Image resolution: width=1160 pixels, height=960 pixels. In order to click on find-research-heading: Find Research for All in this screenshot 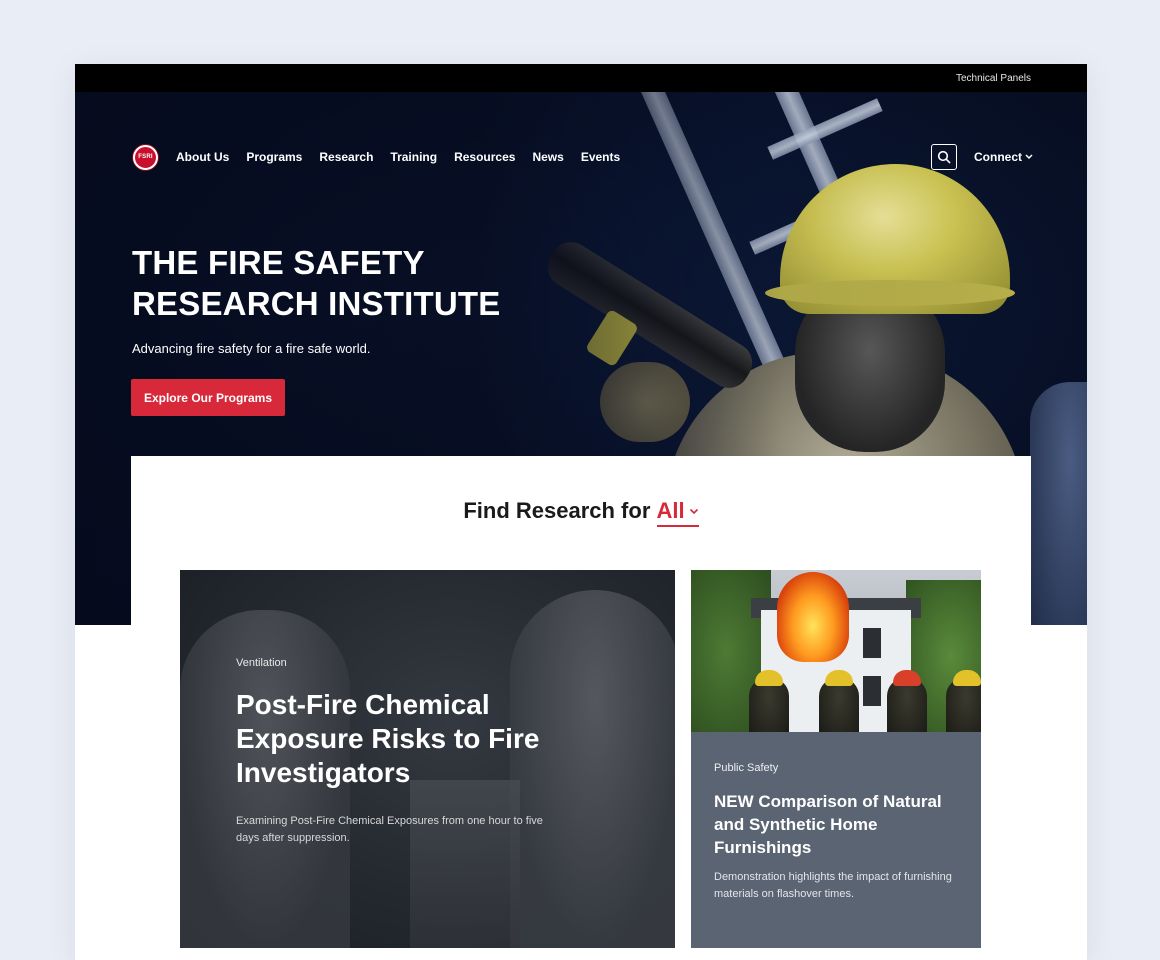, I will do `click(581, 512)`.